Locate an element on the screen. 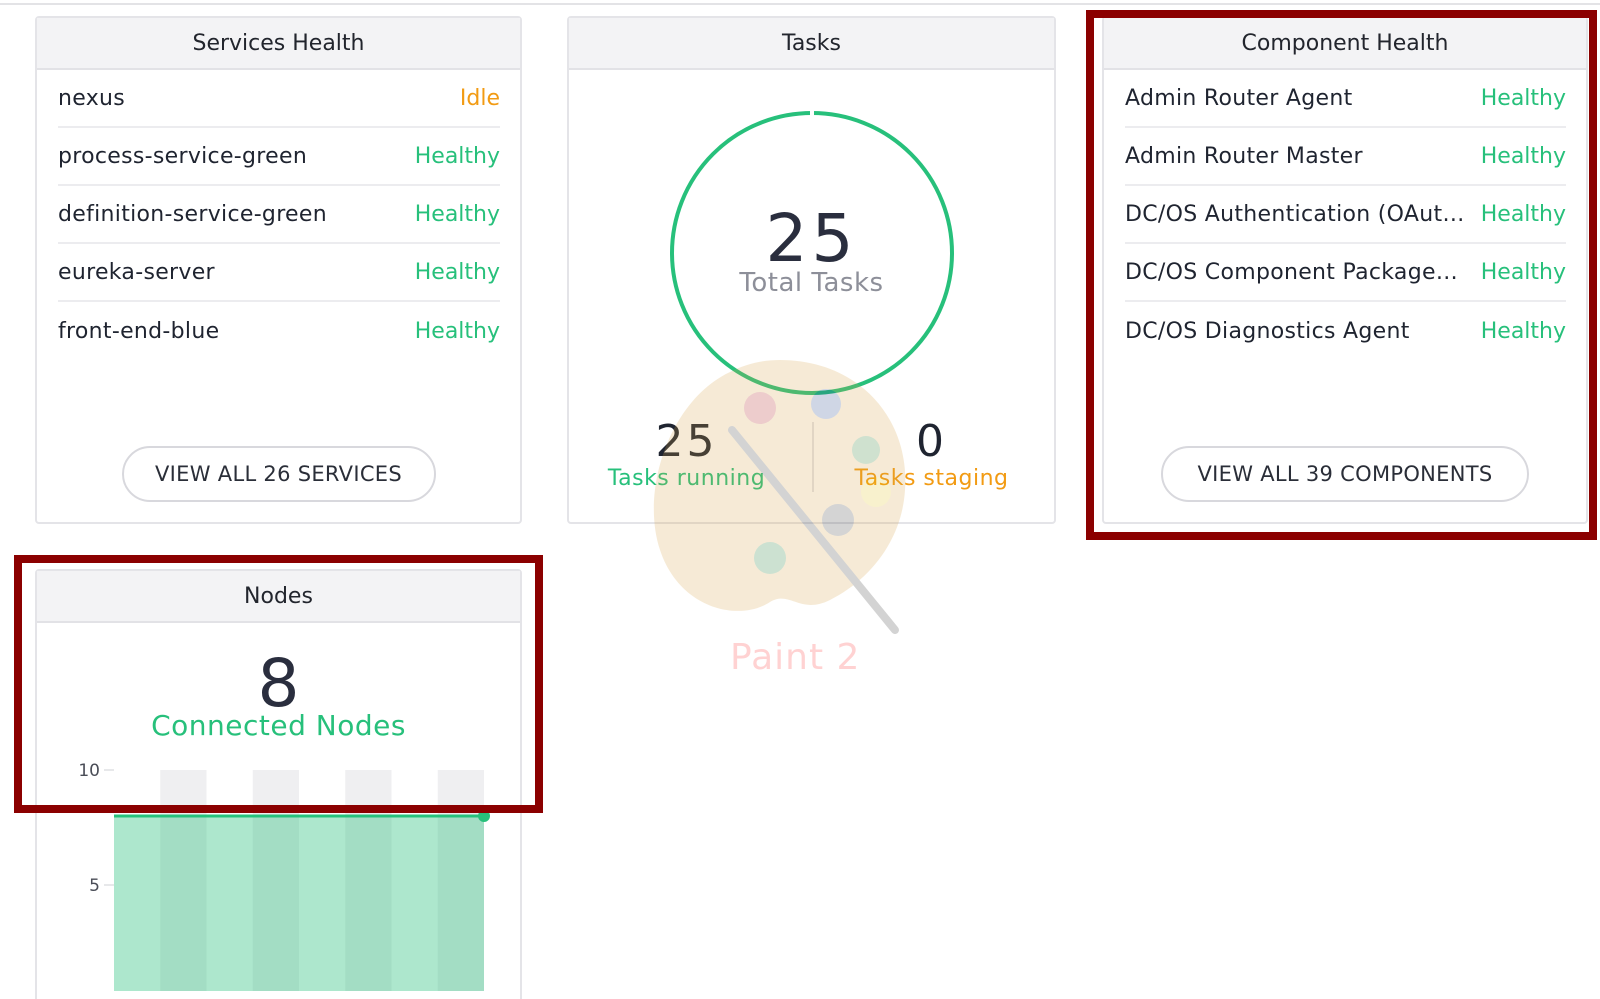 The image size is (1600, 999). service-status: Idle is located at coordinates (479, 98).